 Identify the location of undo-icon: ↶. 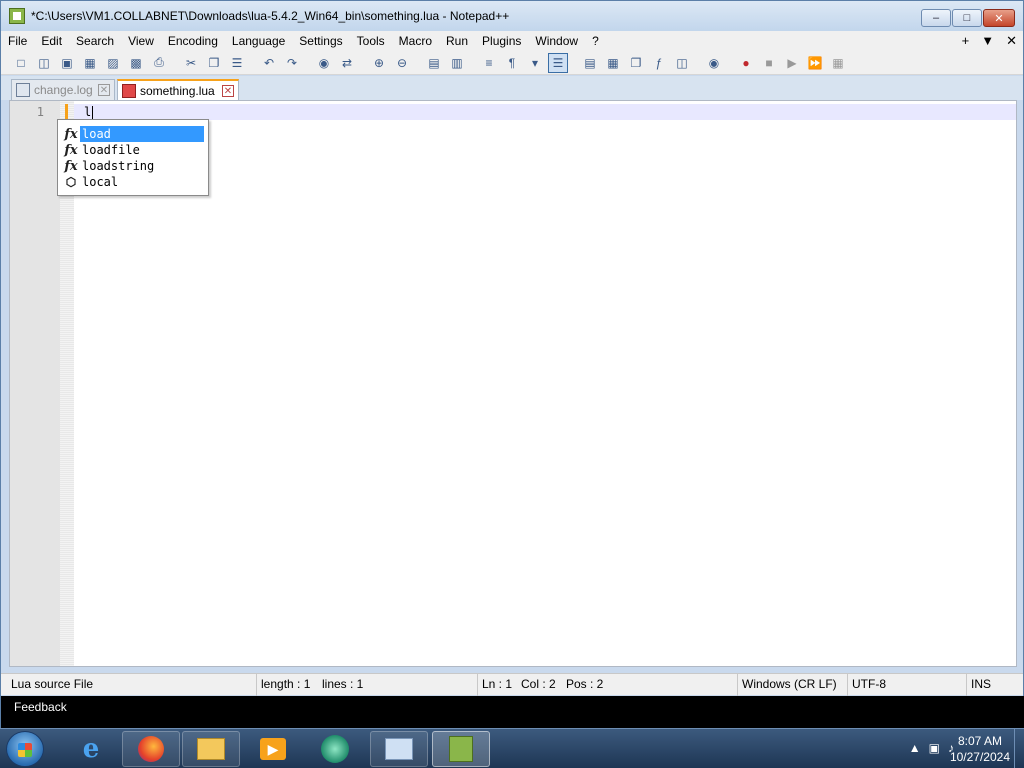
(269, 63).